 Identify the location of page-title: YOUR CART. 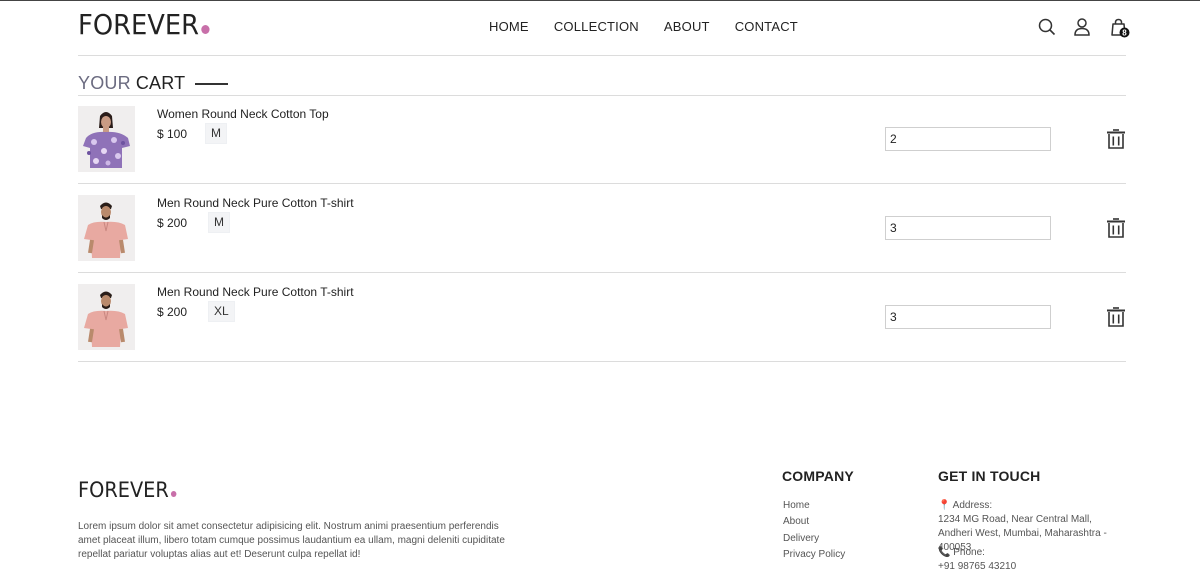
(153, 83).